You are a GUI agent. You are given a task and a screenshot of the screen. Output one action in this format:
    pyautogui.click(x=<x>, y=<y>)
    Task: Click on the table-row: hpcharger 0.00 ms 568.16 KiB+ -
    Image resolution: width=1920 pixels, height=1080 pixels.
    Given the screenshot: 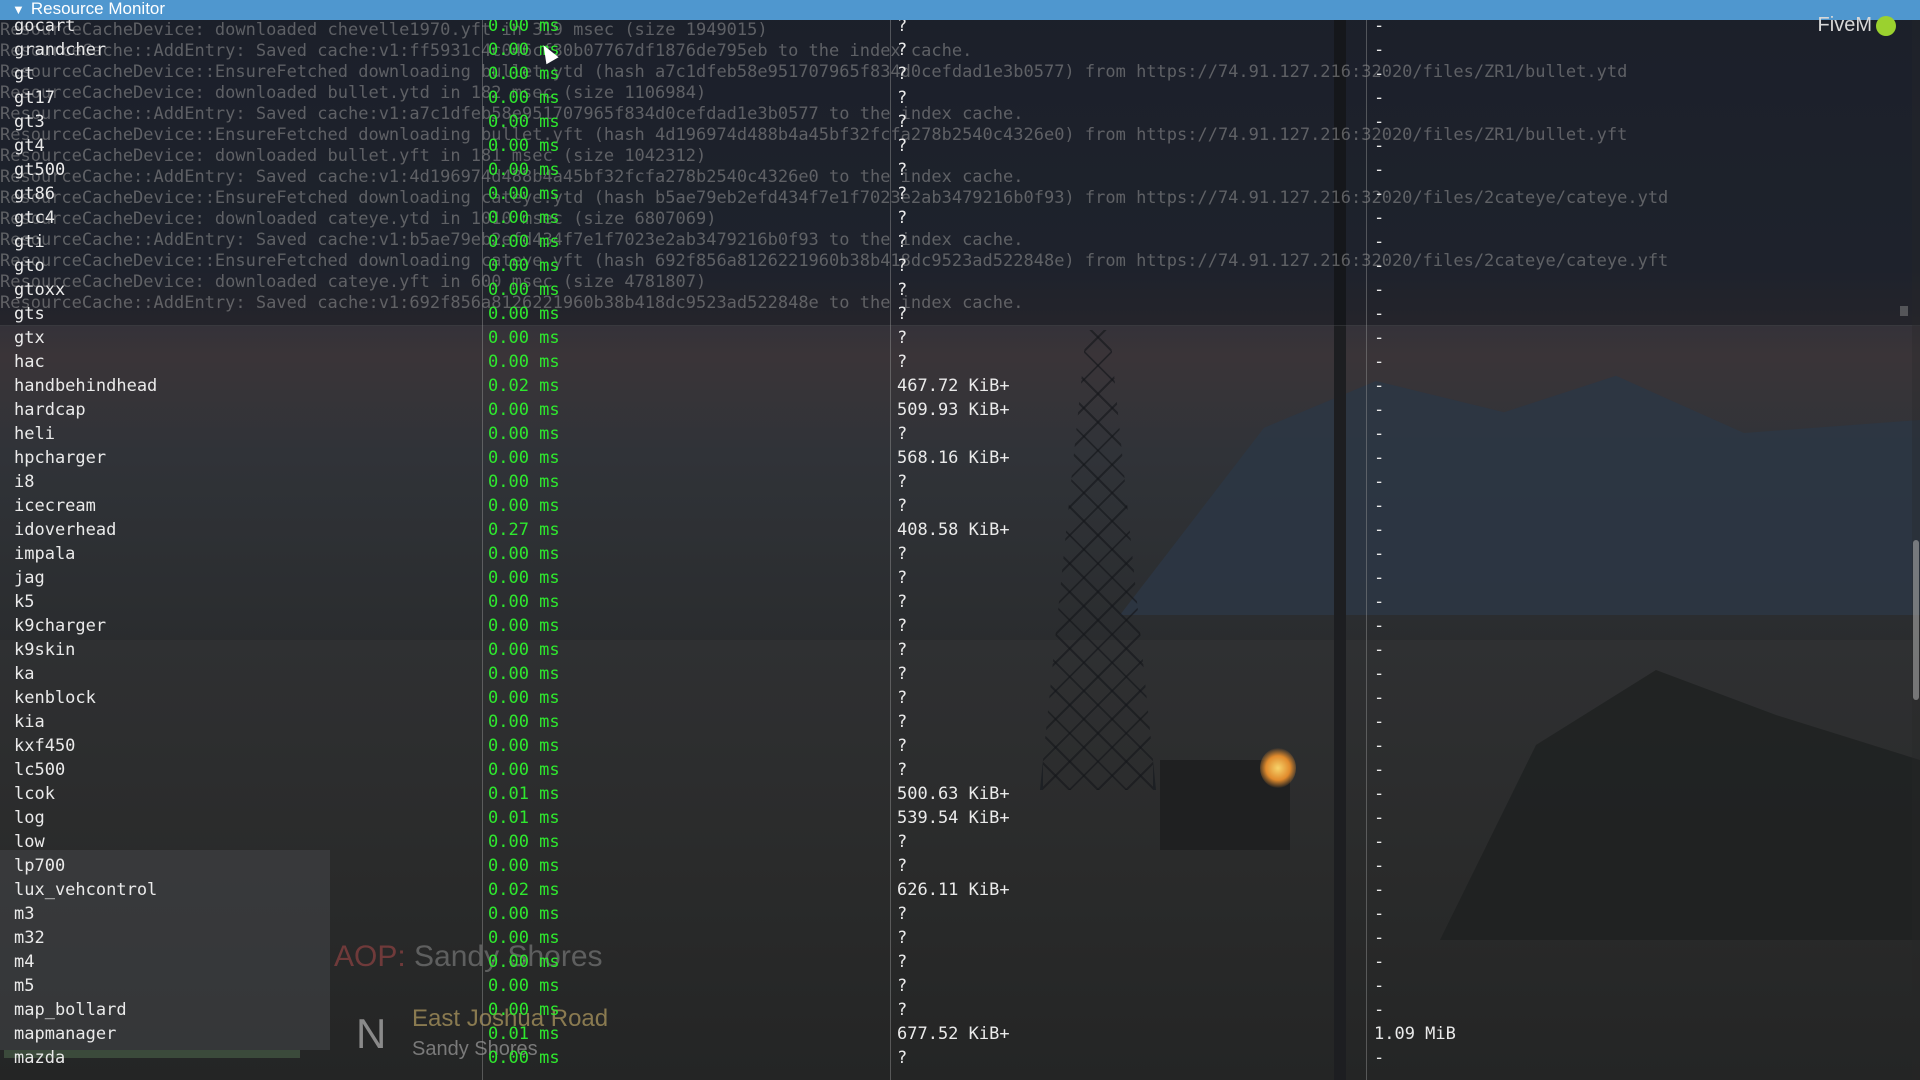 What is the action you would take?
    pyautogui.click(x=950, y=458)
    